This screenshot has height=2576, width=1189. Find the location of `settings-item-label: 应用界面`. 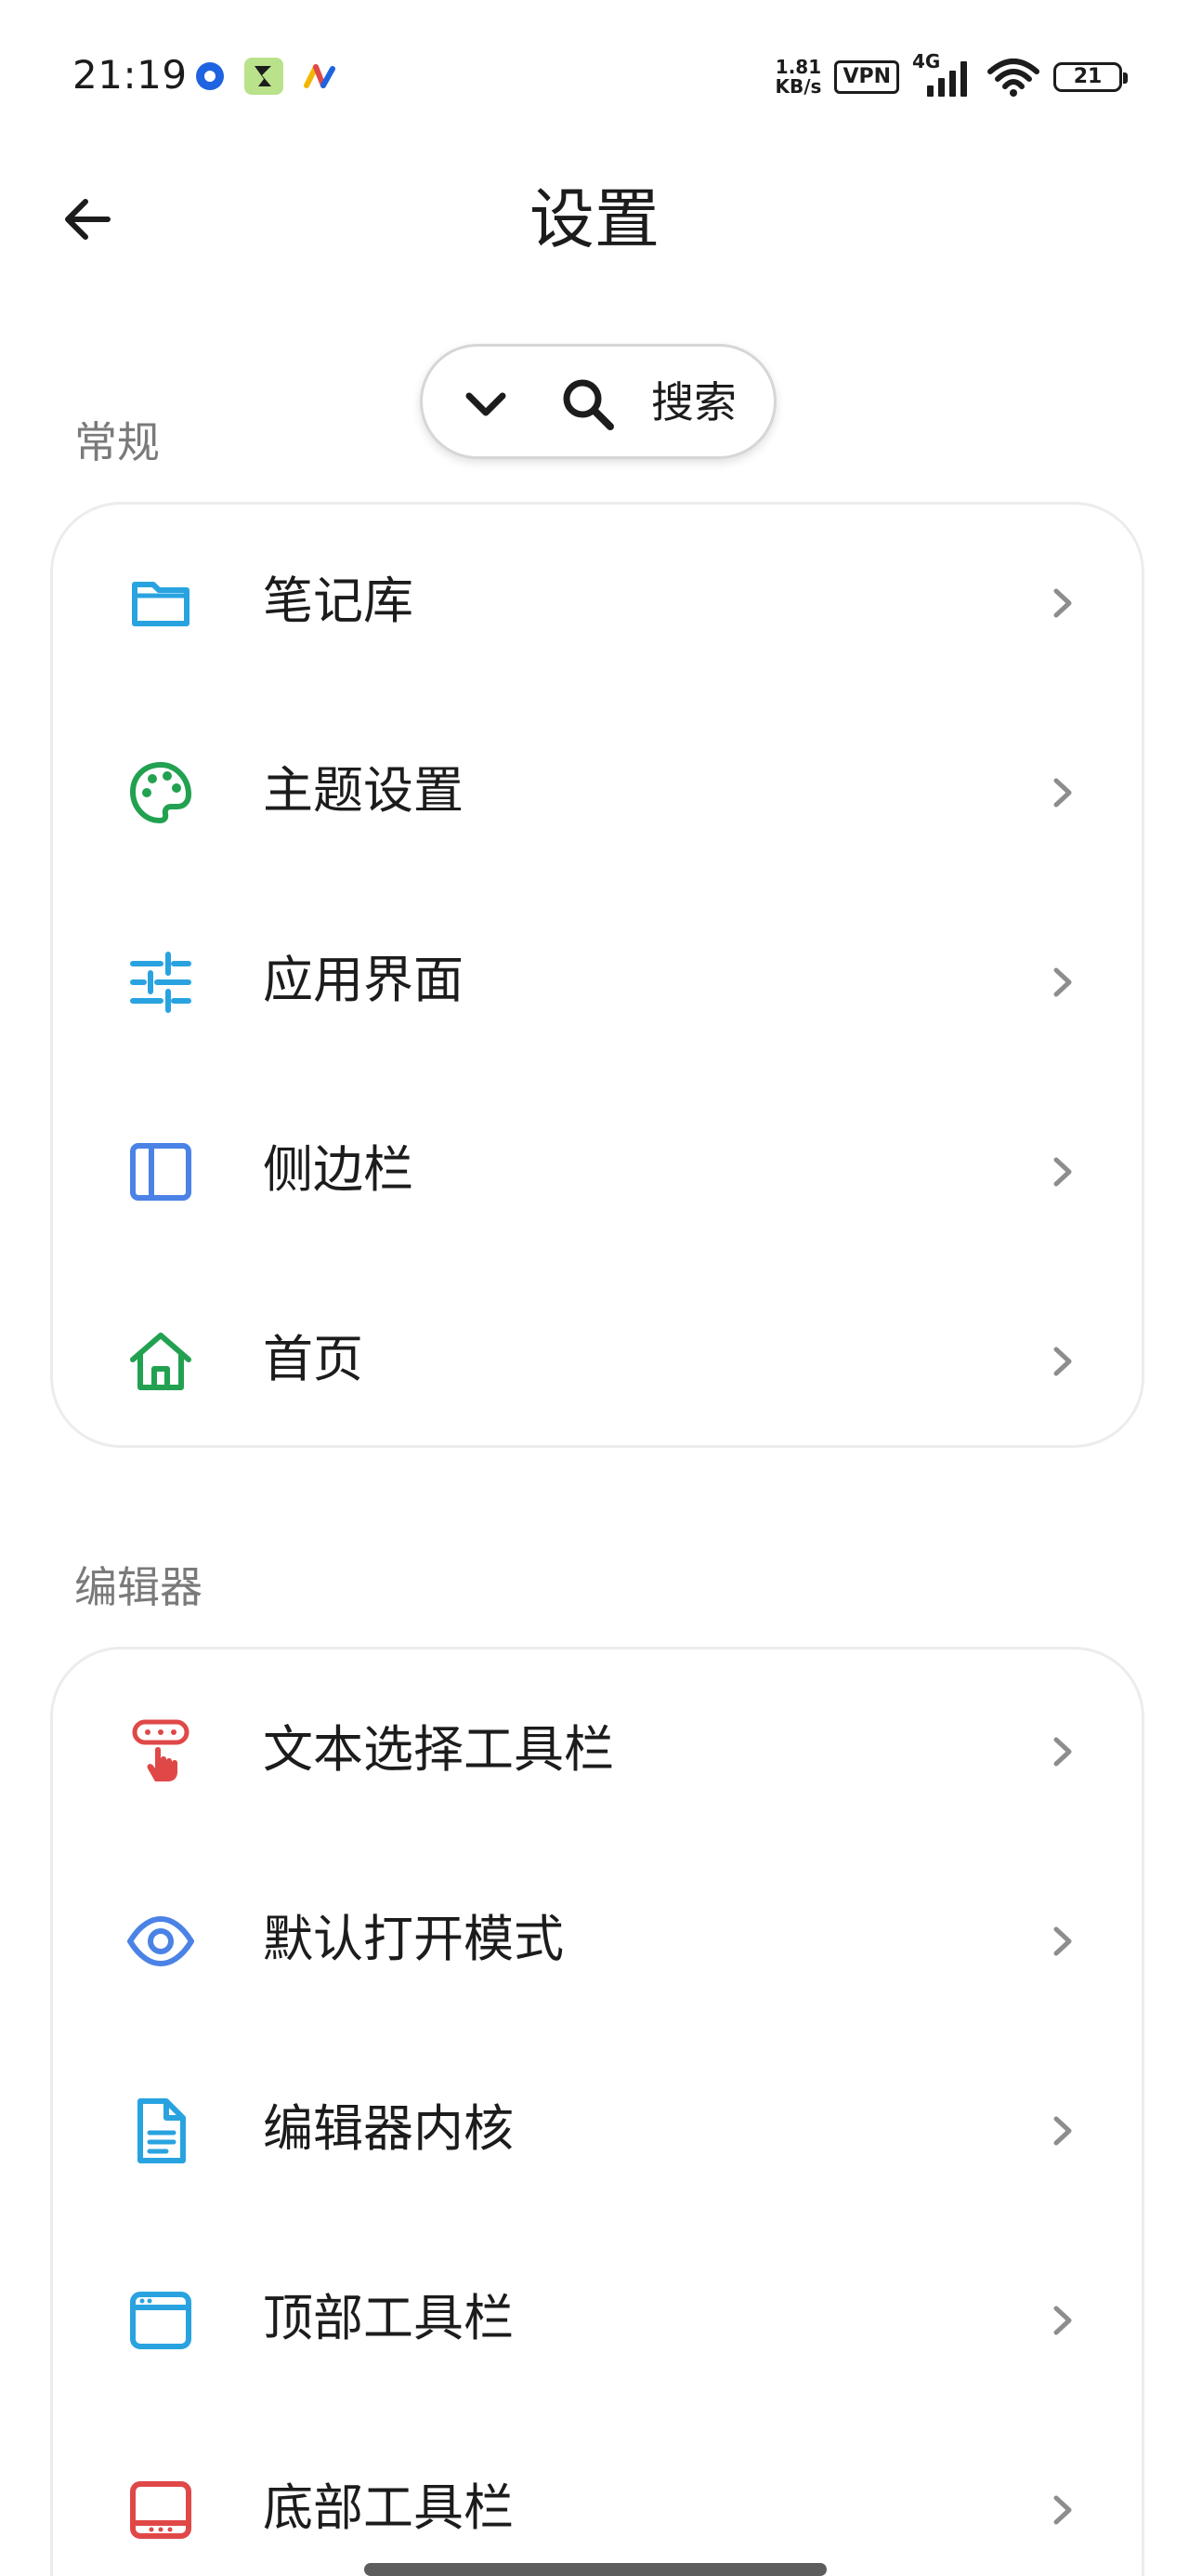

settings-item-label: 应用界面 is located at coordinates (363, 980).